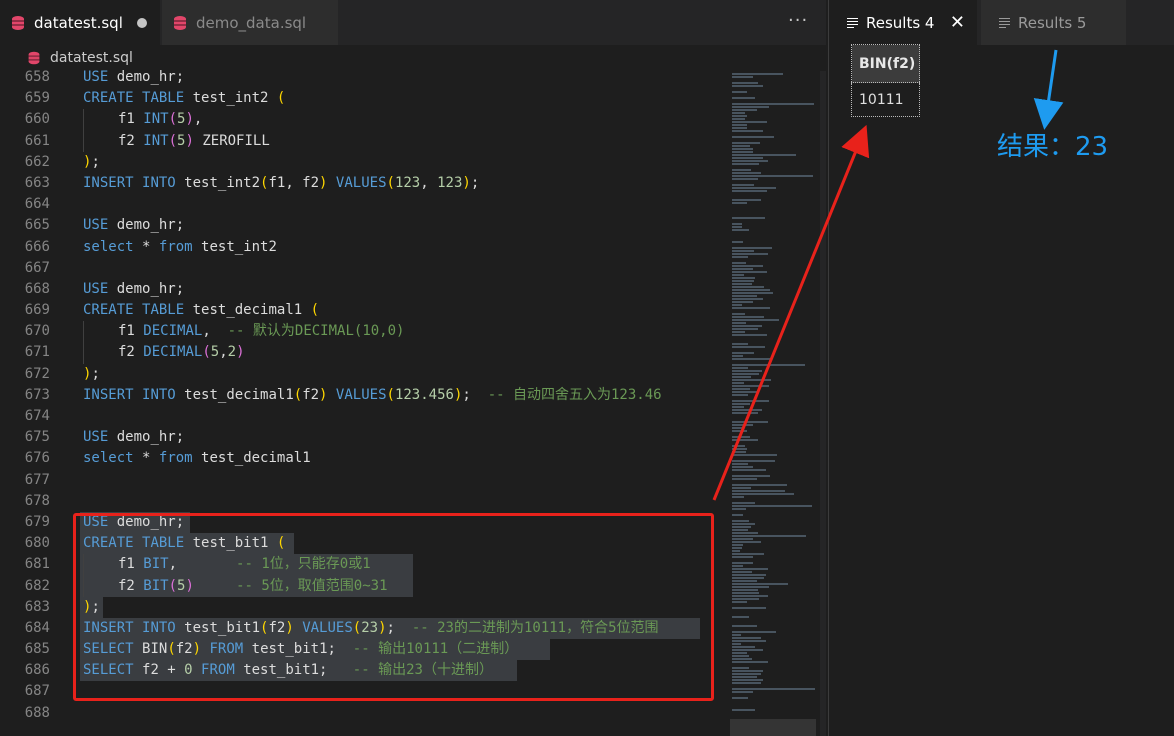 This screenshot has width=1174, height=736. What do you see at coordinates (903, 22) in the screenshot?
I see `tab-results-4: Results 4 ✕` at bounding box center [903, 22].